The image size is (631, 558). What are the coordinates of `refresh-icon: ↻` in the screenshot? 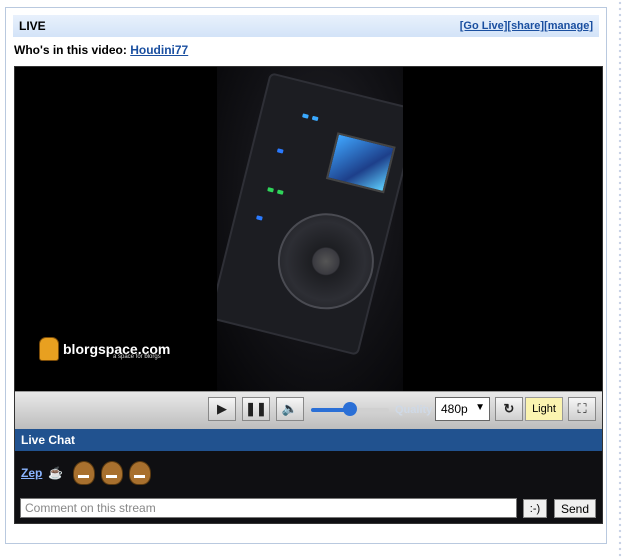 It's located at (509, 408).